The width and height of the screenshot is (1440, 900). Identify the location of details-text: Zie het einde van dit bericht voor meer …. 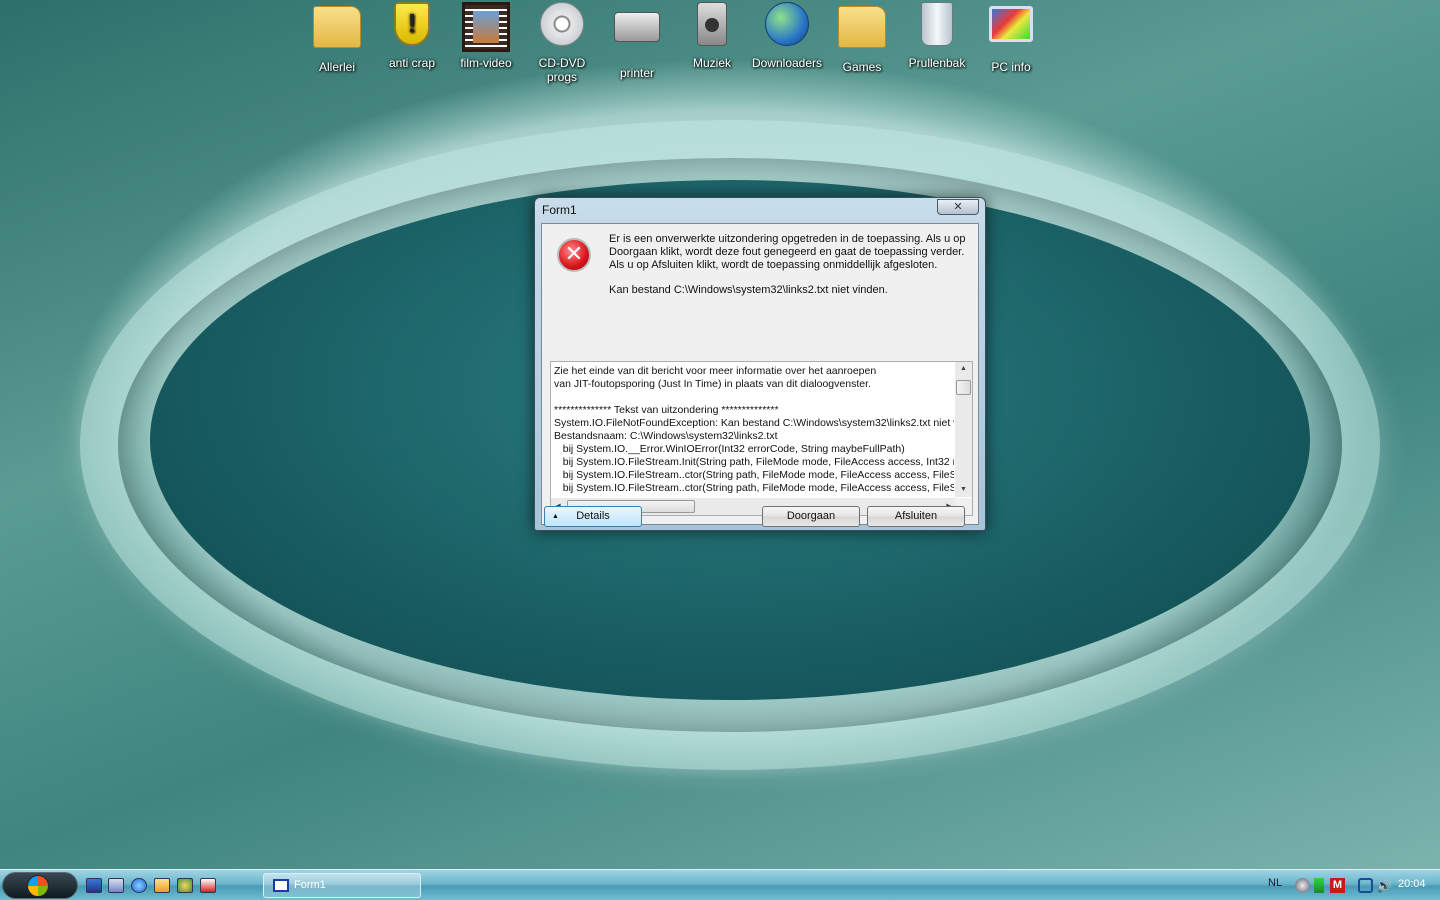
(754, 429).